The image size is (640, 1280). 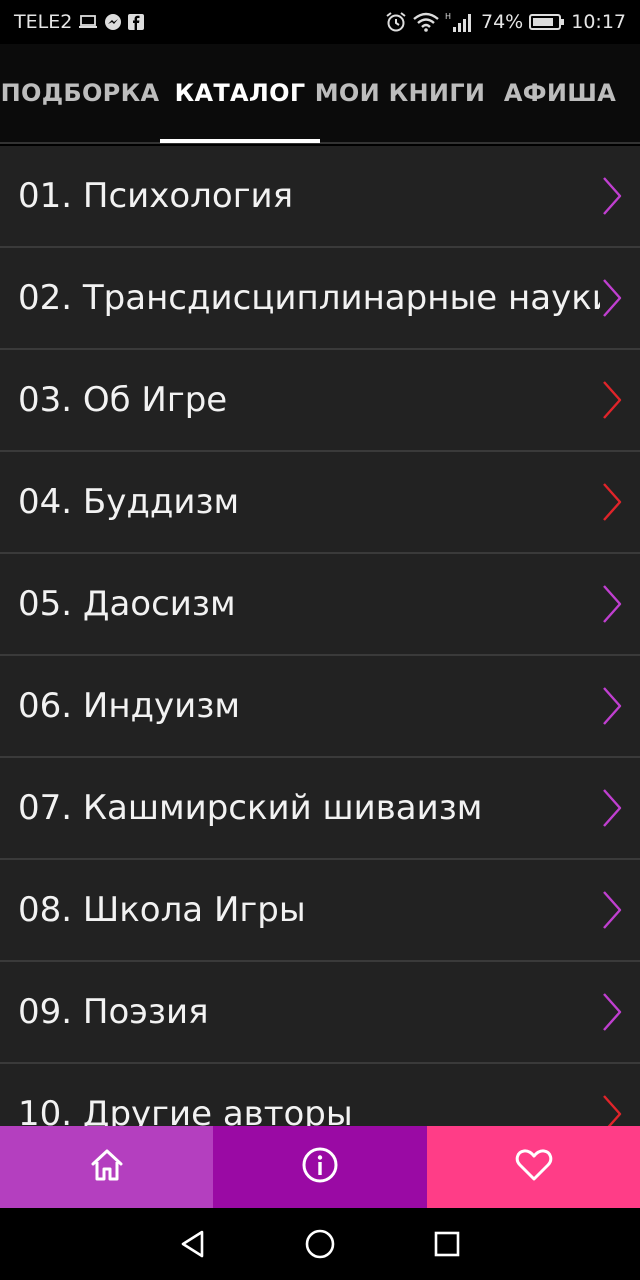 What do you see at coordinates (320, 22) in the screenshot?
I see `status-bar: TELE2 H 74% 10:17` at bounding box center [320, 22].